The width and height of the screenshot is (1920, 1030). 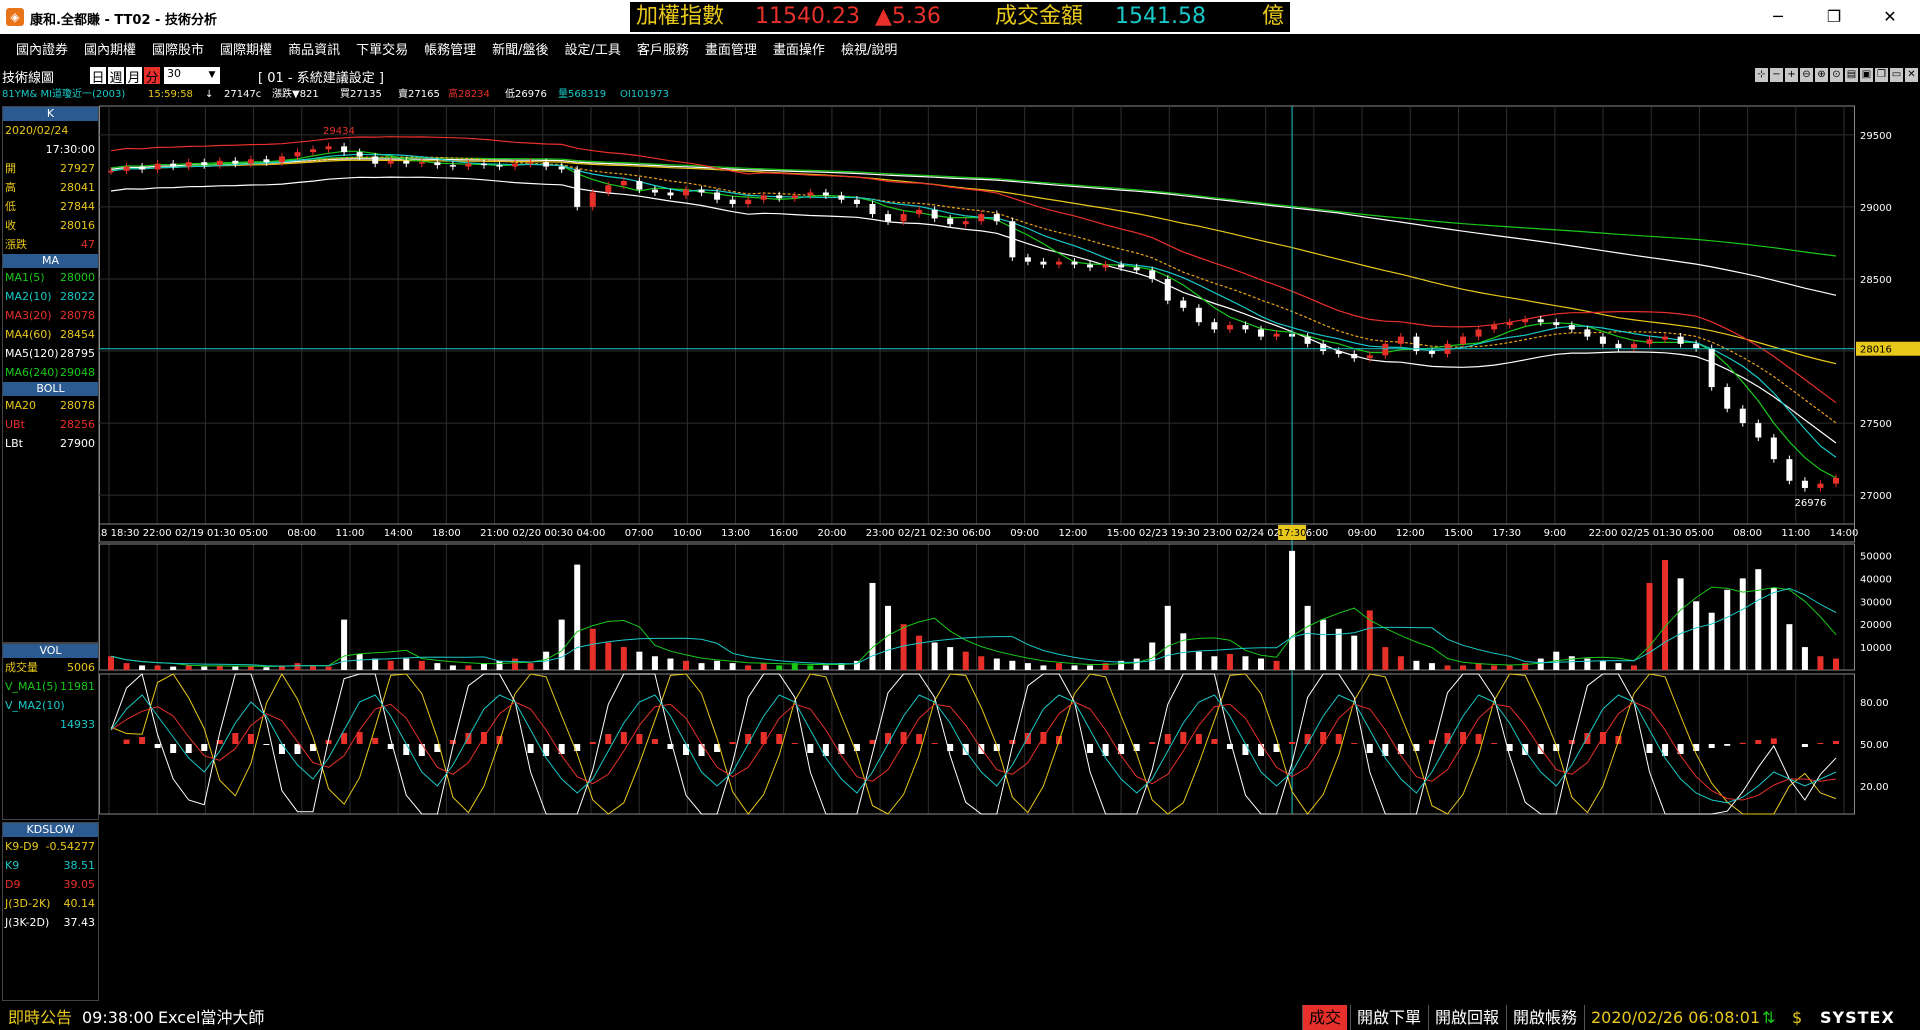 What do you see at coordinates (10, 225) in the screenshot?
I see `close-label: 收` at bounding box center [10, 225].